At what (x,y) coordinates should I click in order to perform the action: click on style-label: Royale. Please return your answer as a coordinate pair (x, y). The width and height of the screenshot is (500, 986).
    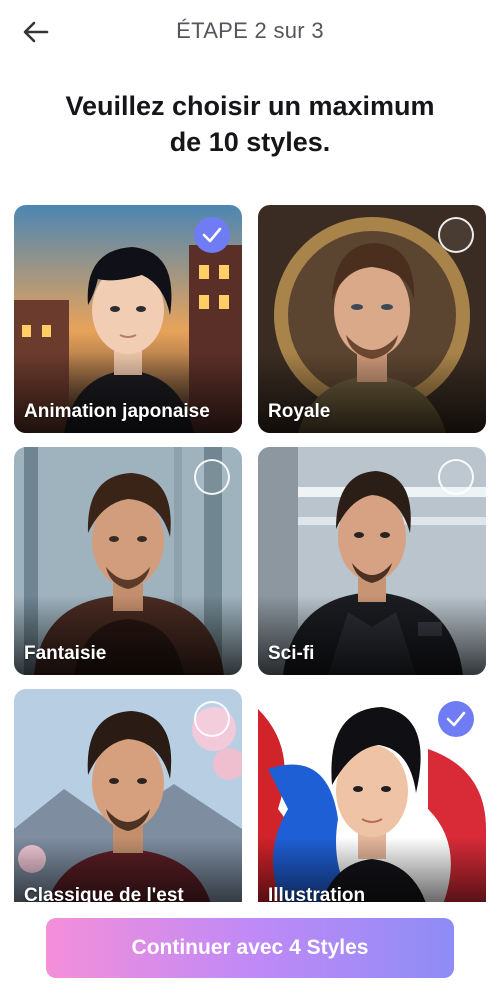
    Looking at the image, I should click on (299, 411).